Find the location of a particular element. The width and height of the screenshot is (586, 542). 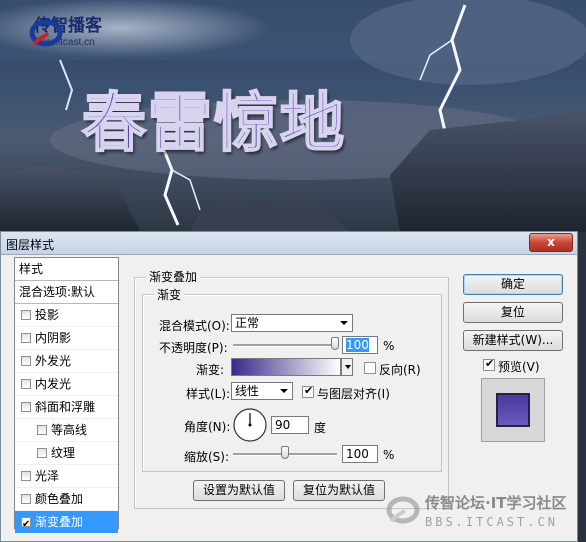

style-item: 等高线 is located at coordinates (66, 430).